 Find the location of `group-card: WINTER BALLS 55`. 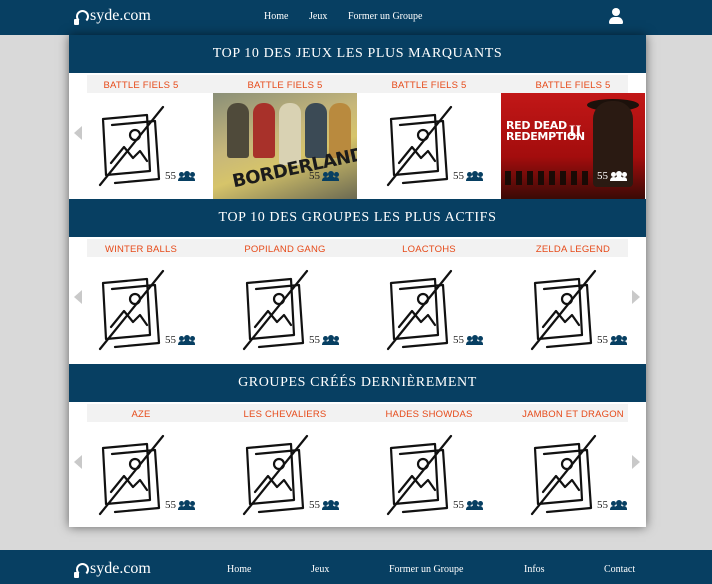

group-card: WINTER BALLS 55 is located at coordinates (141, 300).